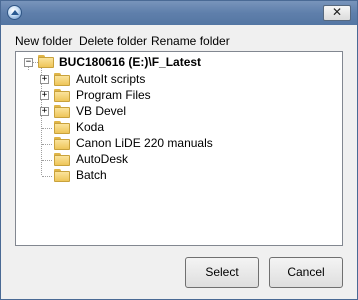 Image resolution: width=358 pixels, height=300 pixels. I want to click on menu-rename-folder: Rename folder, so click(190, 41).